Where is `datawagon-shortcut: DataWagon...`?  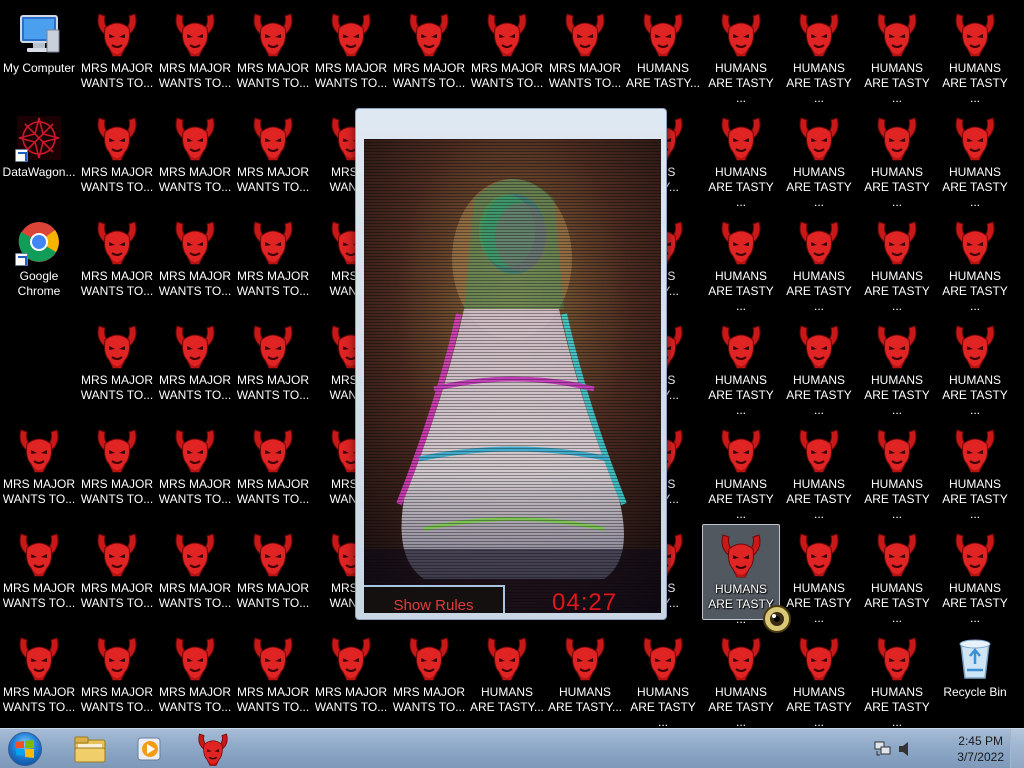 datawagon-shortcut: DataWagon... is located at coordinates (39, 156).